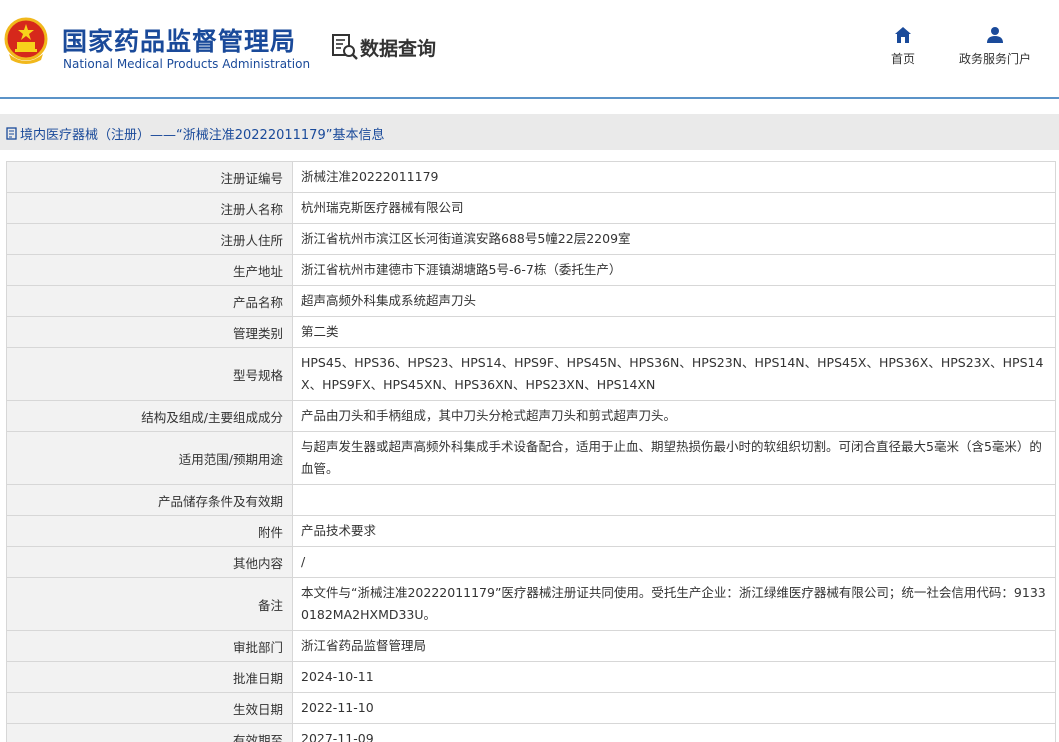 This screenshot has width=1059, height=742. What do you see at coordinates (149, 270) in the screenshot?
I see `field-label: 生产地址` at bounding box center [149, 270].